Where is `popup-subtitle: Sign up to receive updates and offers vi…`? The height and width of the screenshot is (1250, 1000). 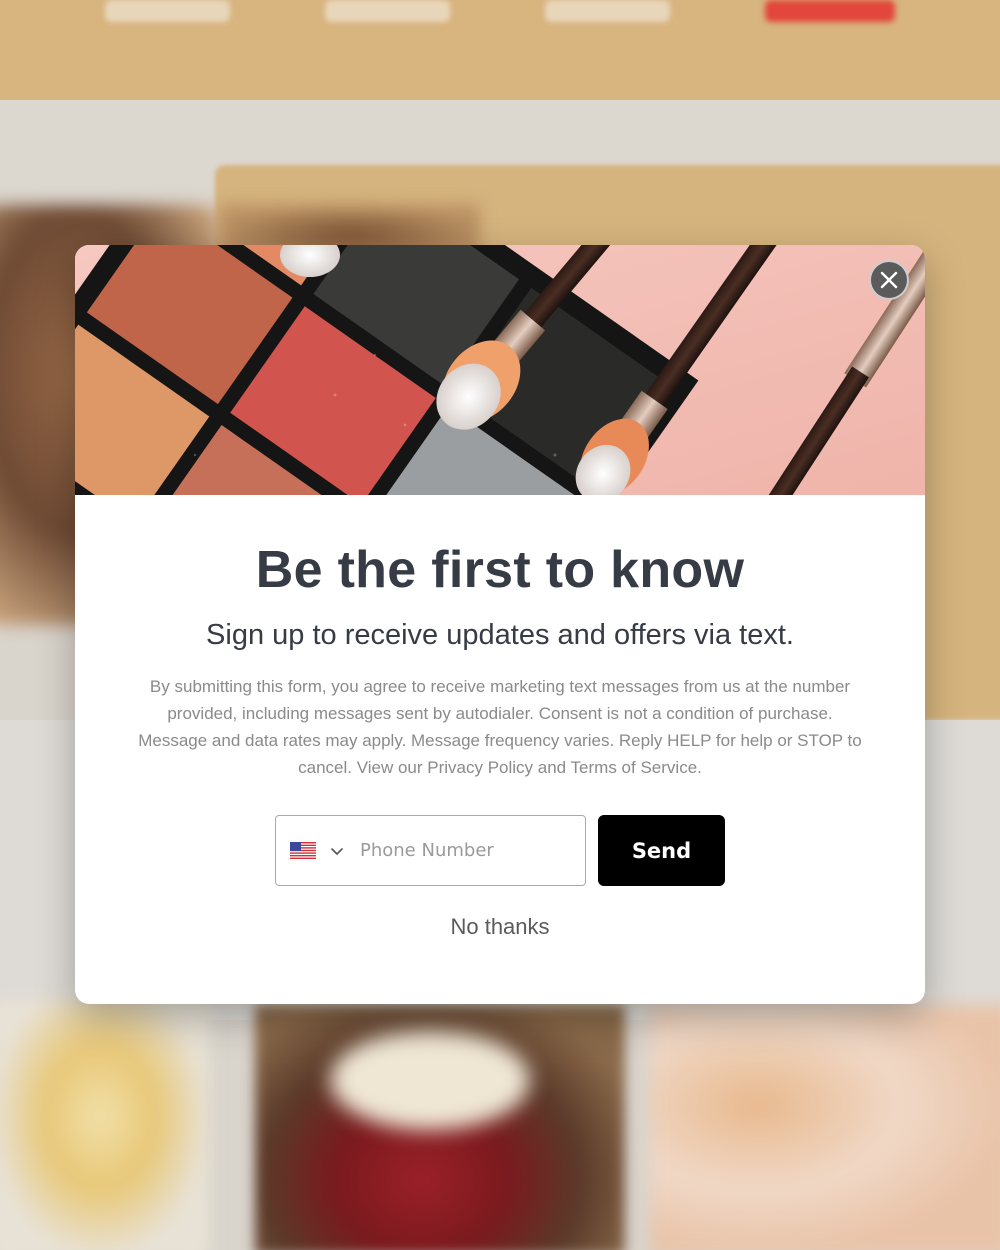
popup-subtitle: Sign up to receive updates and offers vi… is located at coordinates (500, 635).